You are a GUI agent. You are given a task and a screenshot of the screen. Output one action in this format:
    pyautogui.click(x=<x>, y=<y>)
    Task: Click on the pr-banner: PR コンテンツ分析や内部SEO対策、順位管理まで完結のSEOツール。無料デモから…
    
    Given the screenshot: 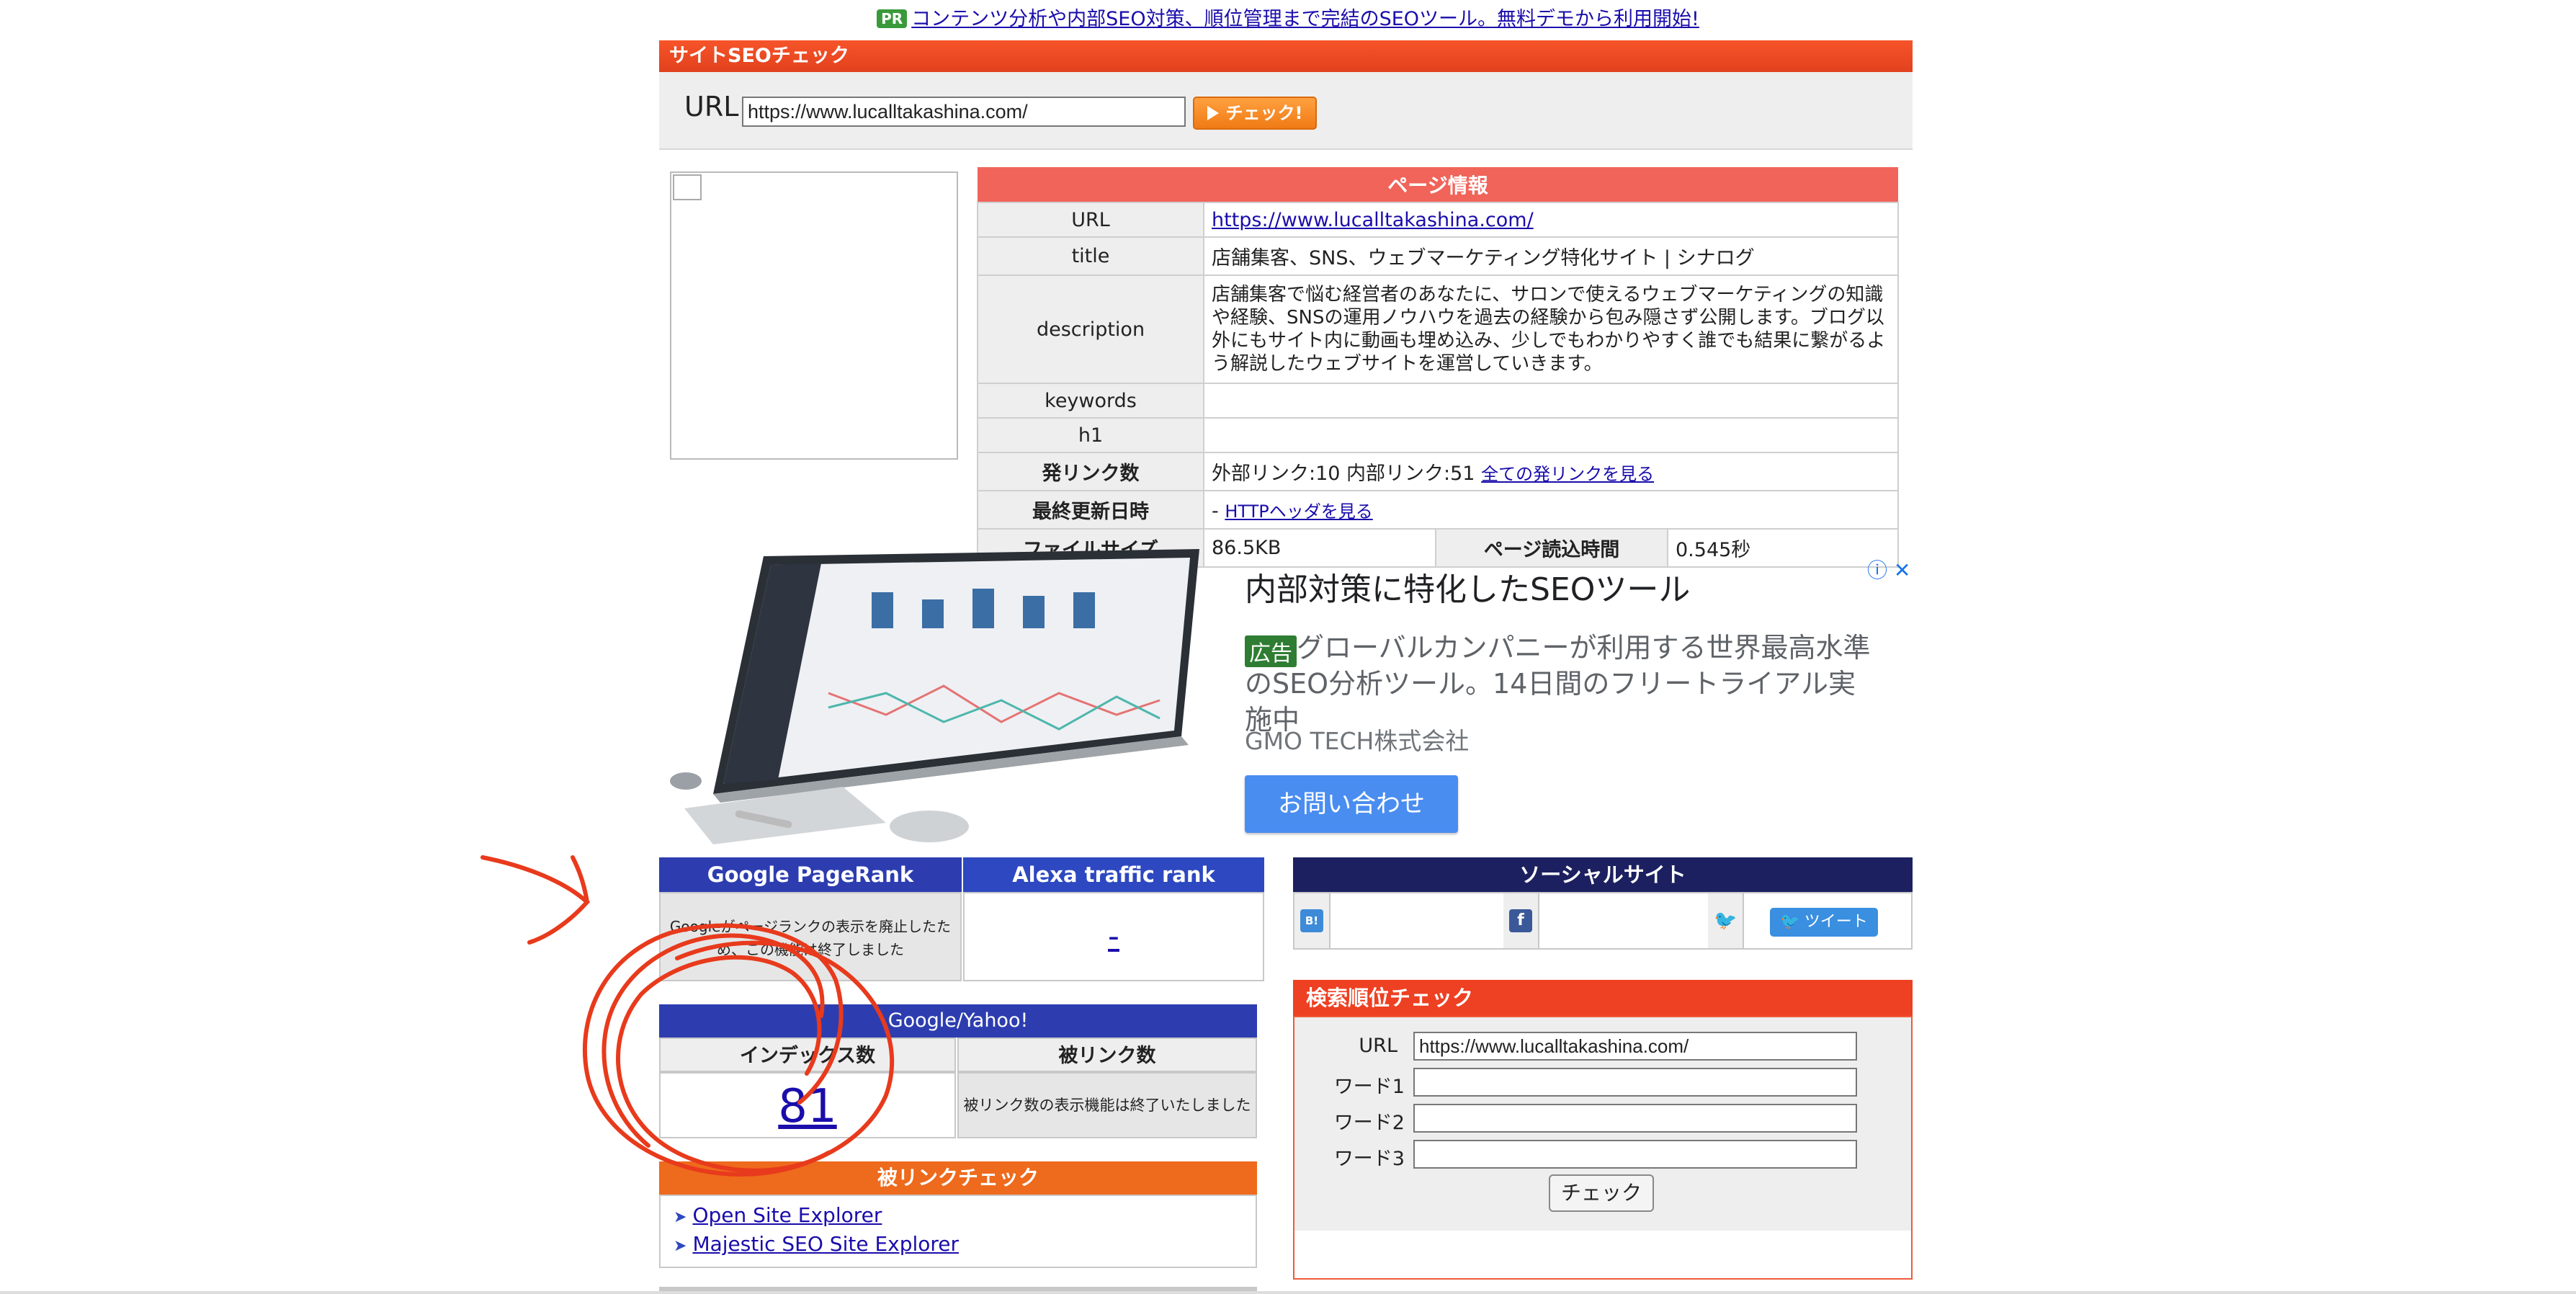 What is the action you would take?
    pyautogui.click(x=1288, y=17)
    